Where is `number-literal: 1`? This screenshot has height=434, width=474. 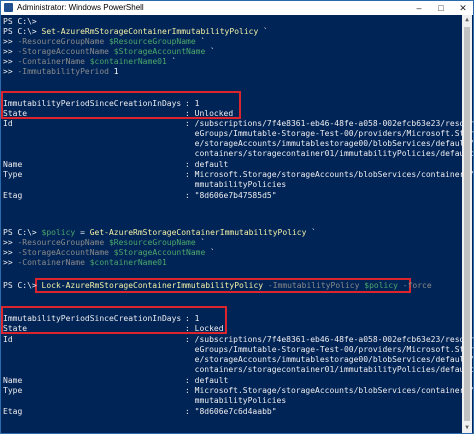
number-literal: 1 is located at coordinates (116, 71).